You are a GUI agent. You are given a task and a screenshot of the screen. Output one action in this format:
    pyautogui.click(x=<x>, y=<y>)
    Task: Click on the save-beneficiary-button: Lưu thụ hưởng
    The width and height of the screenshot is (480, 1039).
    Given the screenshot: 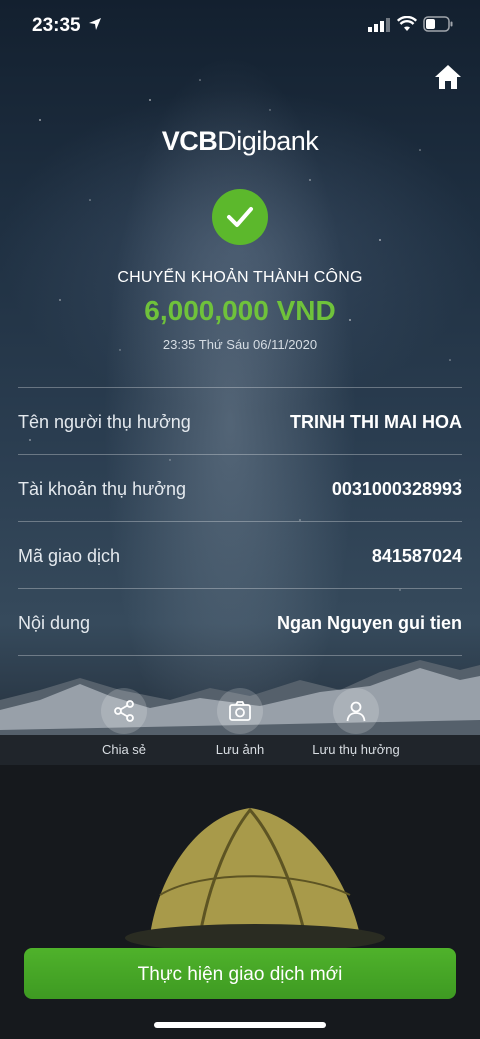 What is the action you would take?
    pyautogui.click(x=356, y=722)
    